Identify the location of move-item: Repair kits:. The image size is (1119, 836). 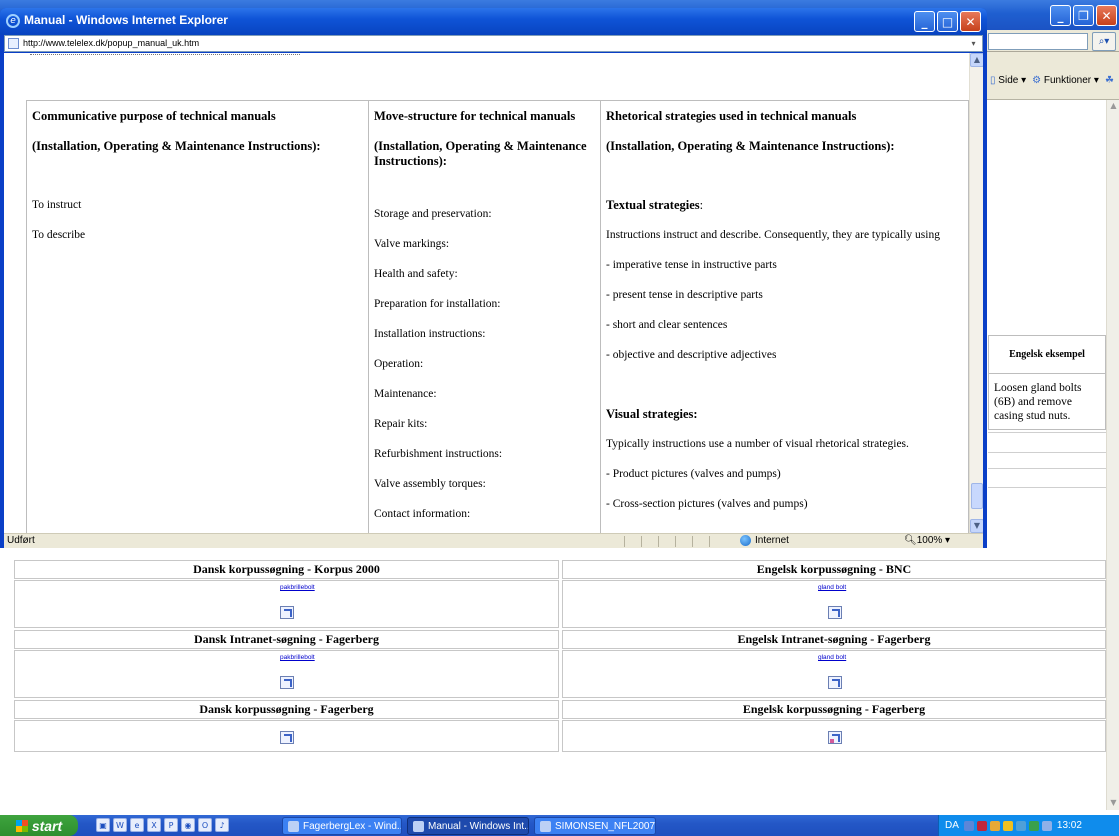
(401, 424).